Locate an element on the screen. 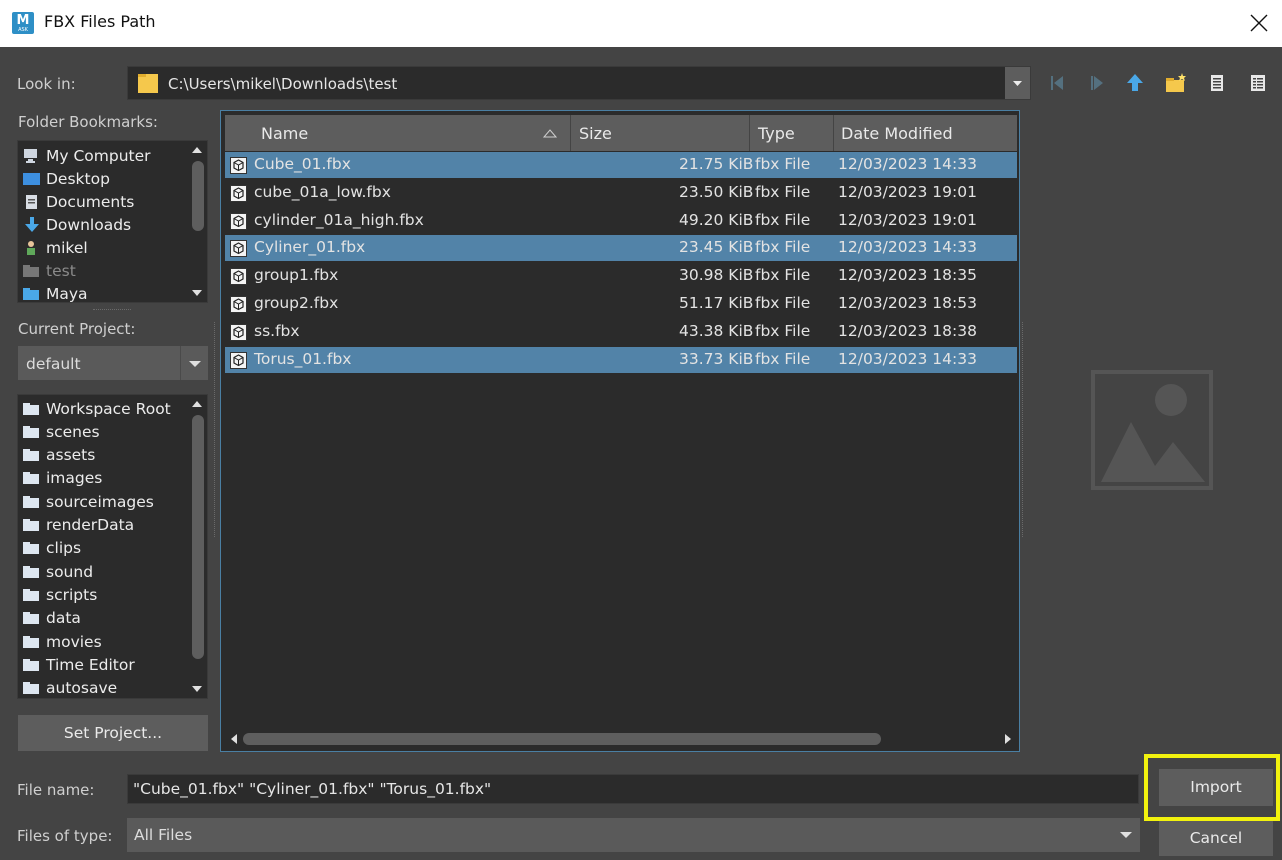 The height and width of the screenshot is (860, 1282). column-header-name: Name is located at coordinates (398, 133).